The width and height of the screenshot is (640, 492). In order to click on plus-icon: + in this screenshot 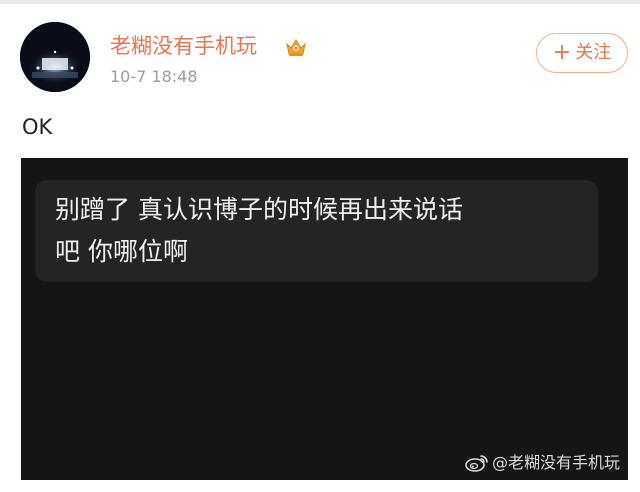, I will do `click(562, 52)`.